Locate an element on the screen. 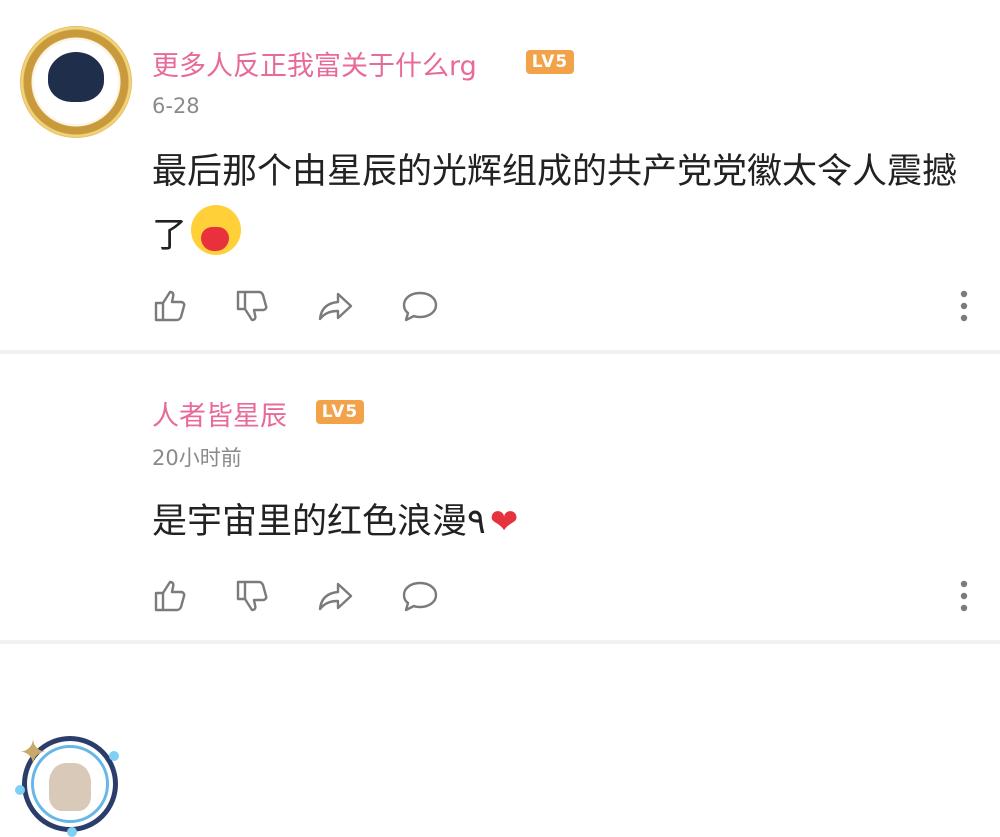  comment-text: 最后那个由星辰的光辉组成的共产党党徽太令人震撼了 is located at coordinates (562, 204).